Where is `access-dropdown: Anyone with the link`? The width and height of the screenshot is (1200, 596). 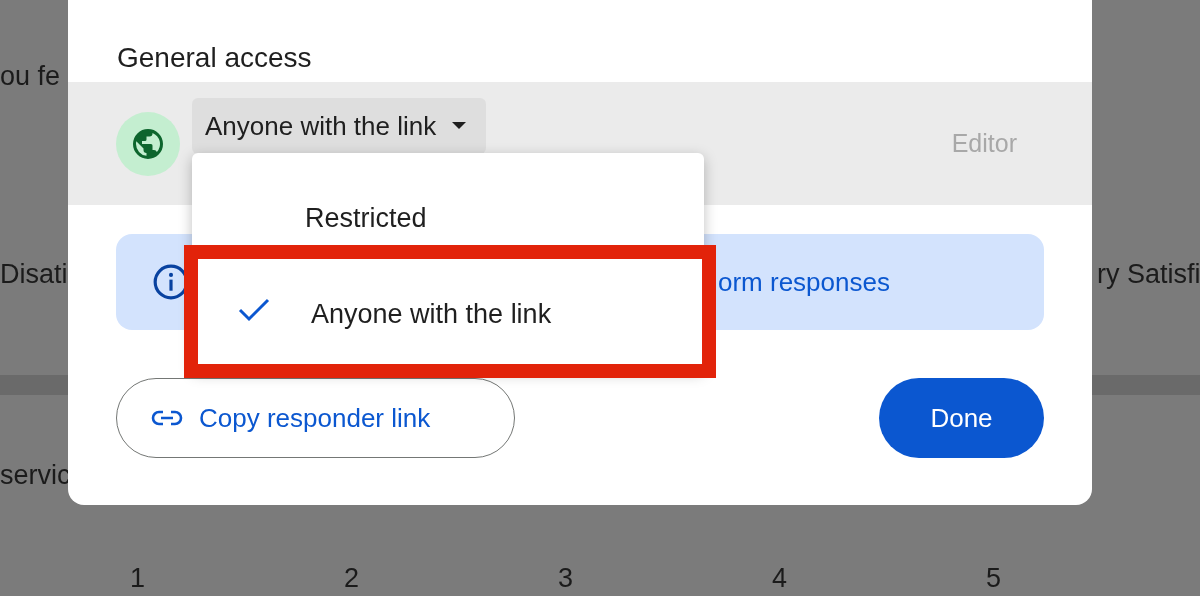
access-dropdown: Anyone with the link is located at coordinates (339, 126).